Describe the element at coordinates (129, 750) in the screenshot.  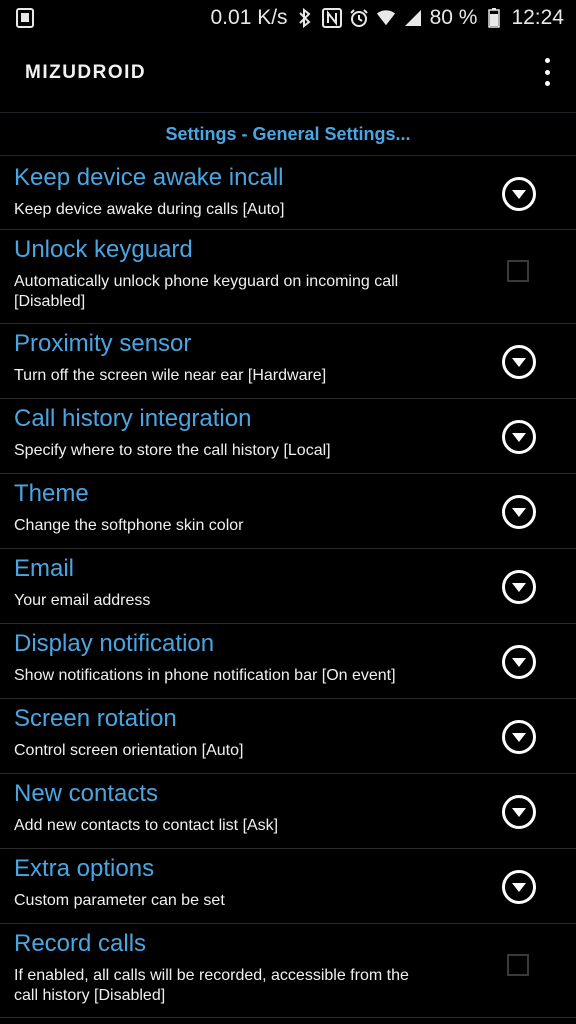
I see `setting-description: Control screen orientation [Auto]` at that location.